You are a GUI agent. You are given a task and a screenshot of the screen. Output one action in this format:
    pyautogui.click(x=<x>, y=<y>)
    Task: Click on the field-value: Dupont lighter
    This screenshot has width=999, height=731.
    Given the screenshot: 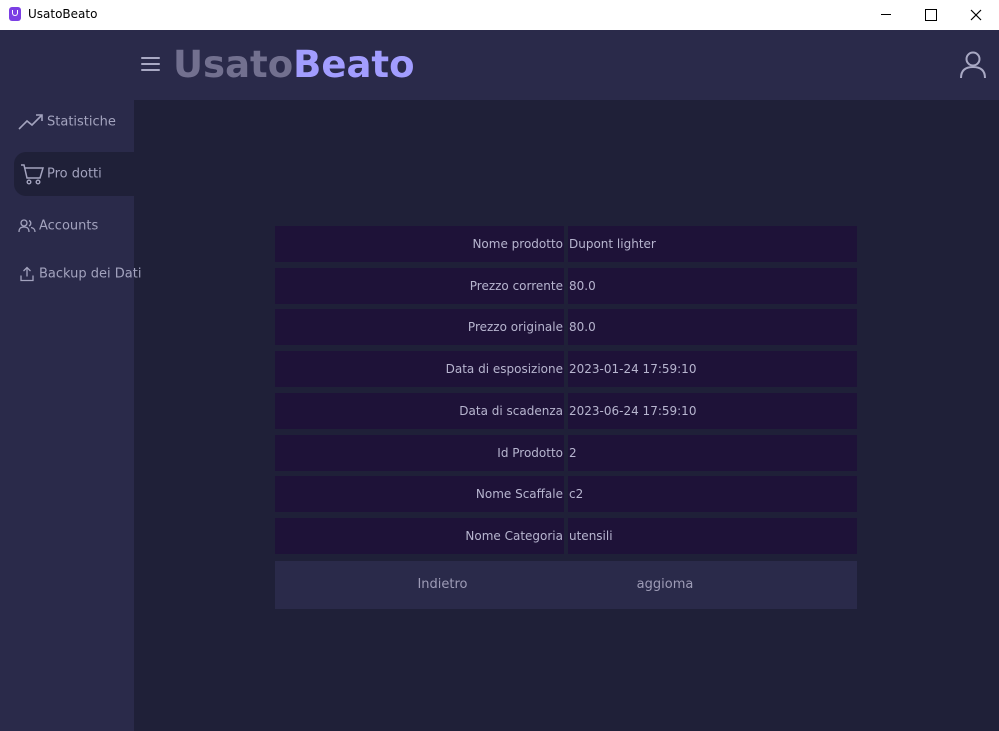 What is the action you would take?
    pyautogui.click(x=712, y=244)
    